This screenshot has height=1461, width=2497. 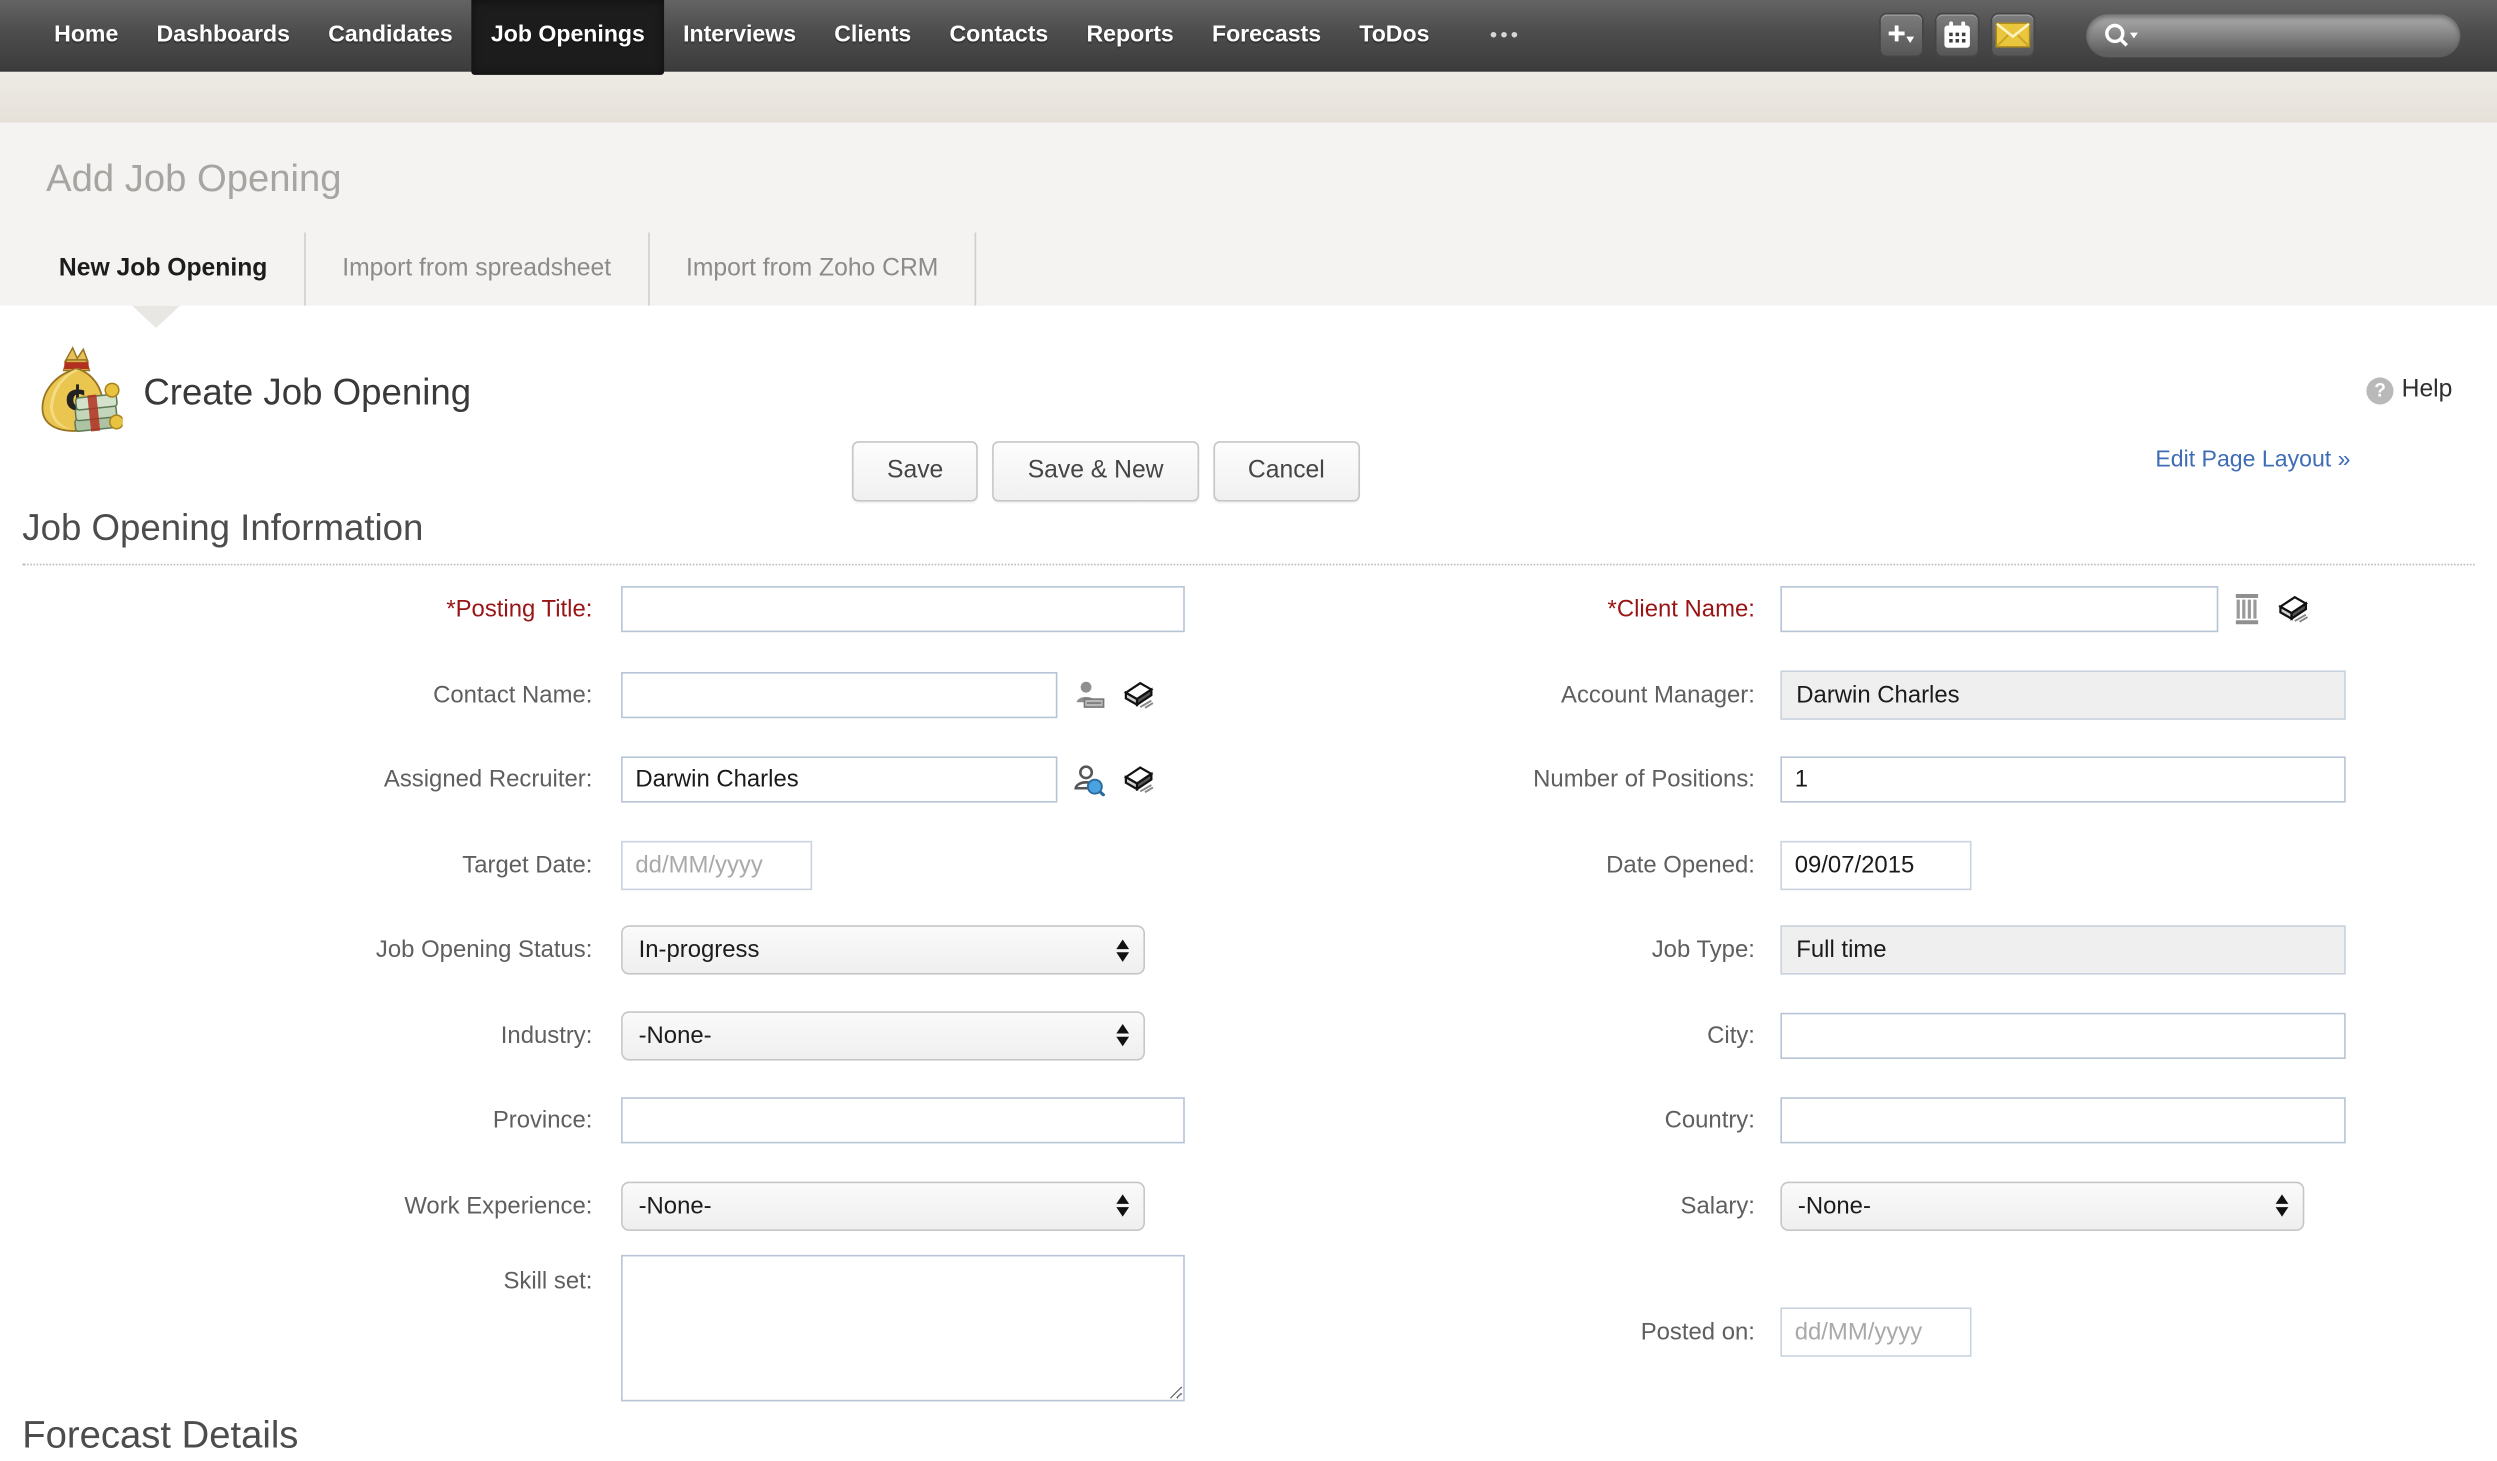 What do you see at coordinates (2063, 1035) in the screenshot?
I see `city-input` at bounding box center [2063, 1035].